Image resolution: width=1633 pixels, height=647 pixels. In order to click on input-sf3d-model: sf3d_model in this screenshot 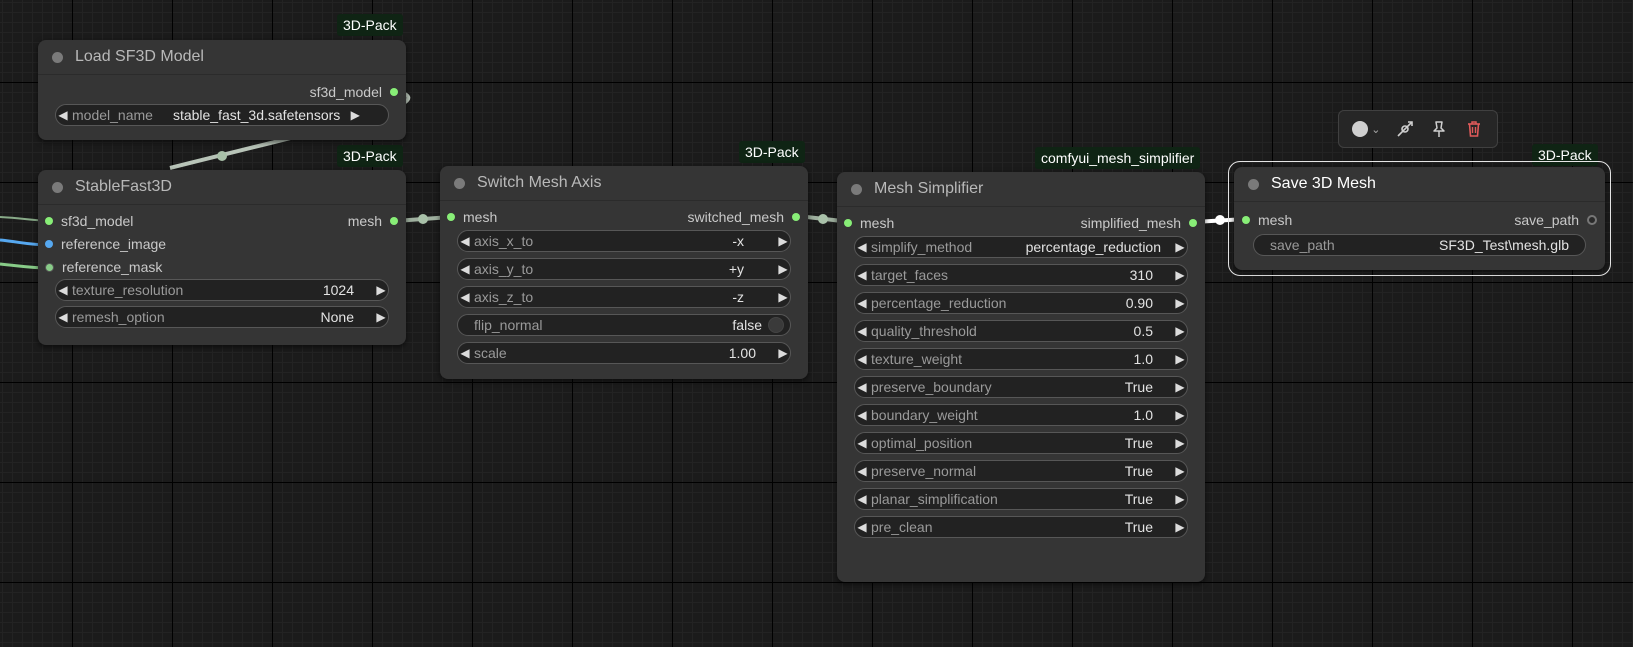, I will do `click(89, 221)`.